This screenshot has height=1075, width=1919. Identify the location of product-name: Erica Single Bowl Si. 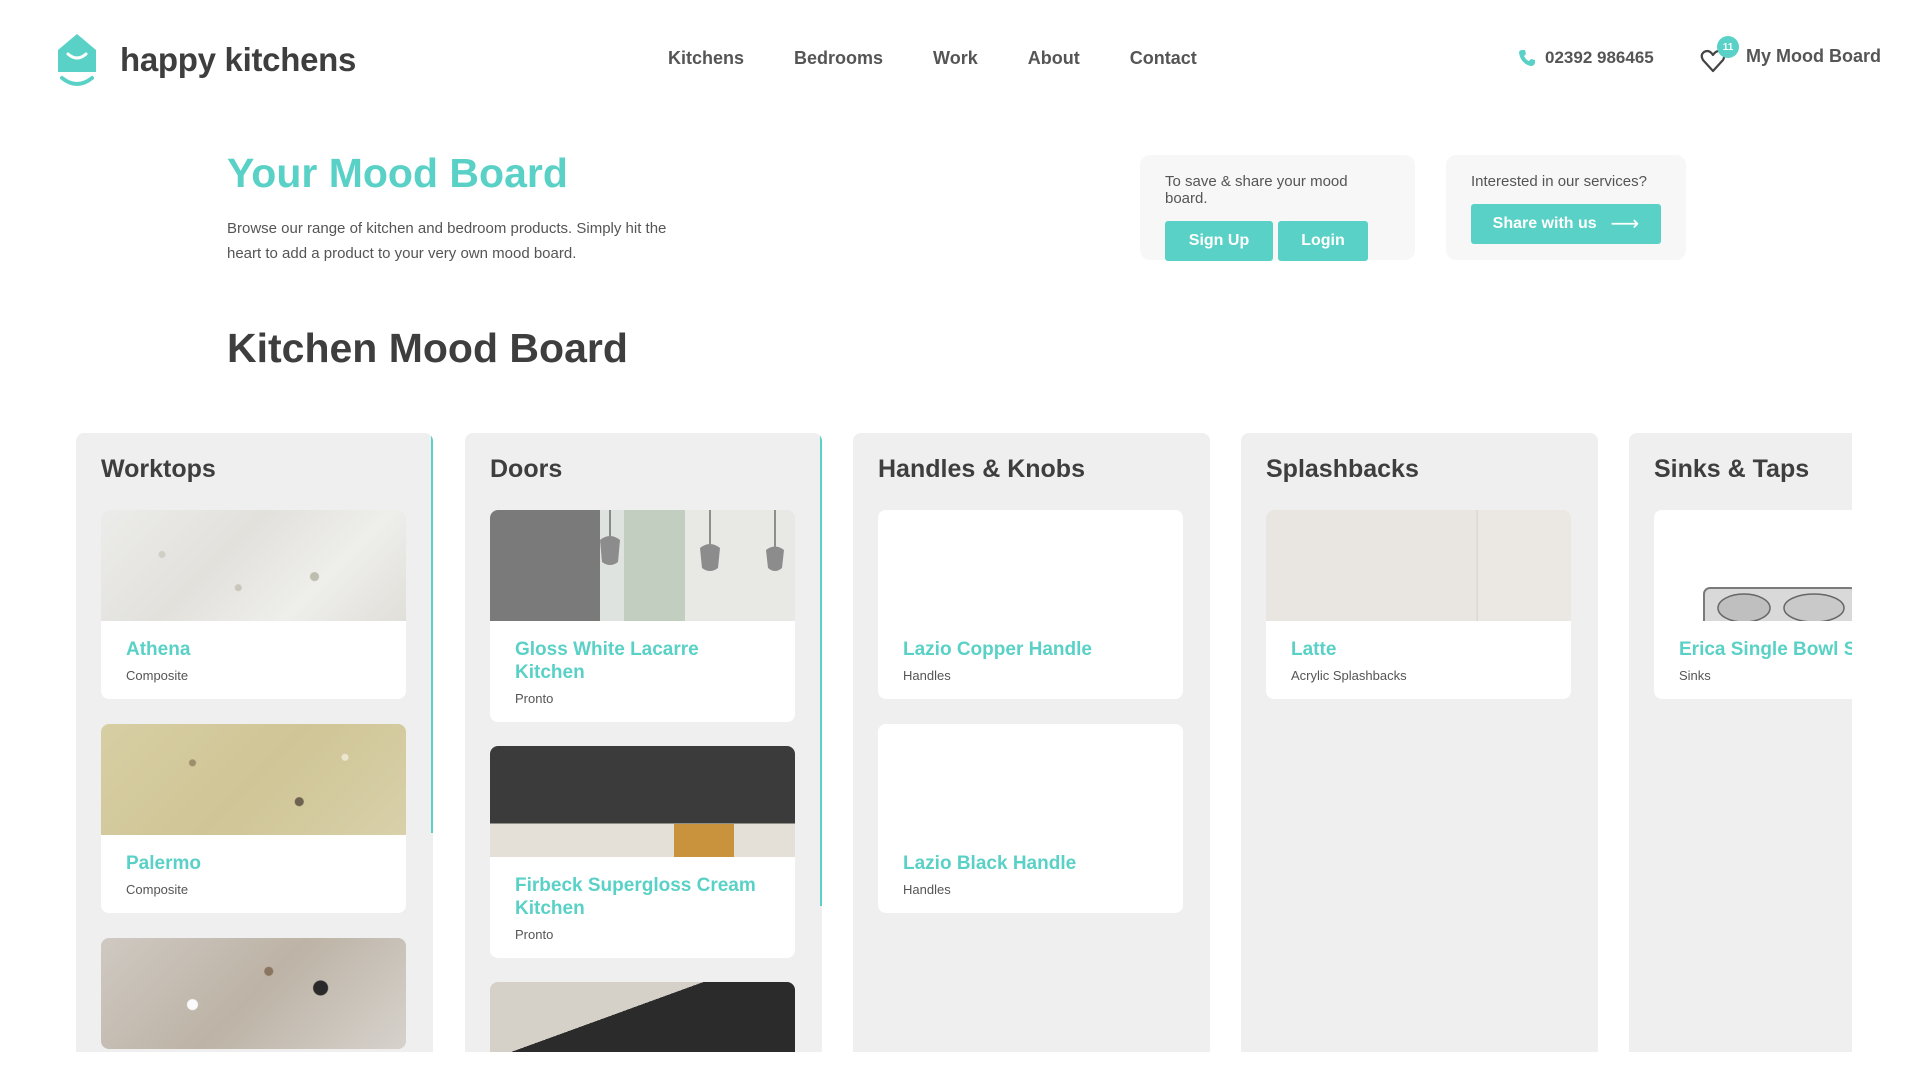
(1765, 649).